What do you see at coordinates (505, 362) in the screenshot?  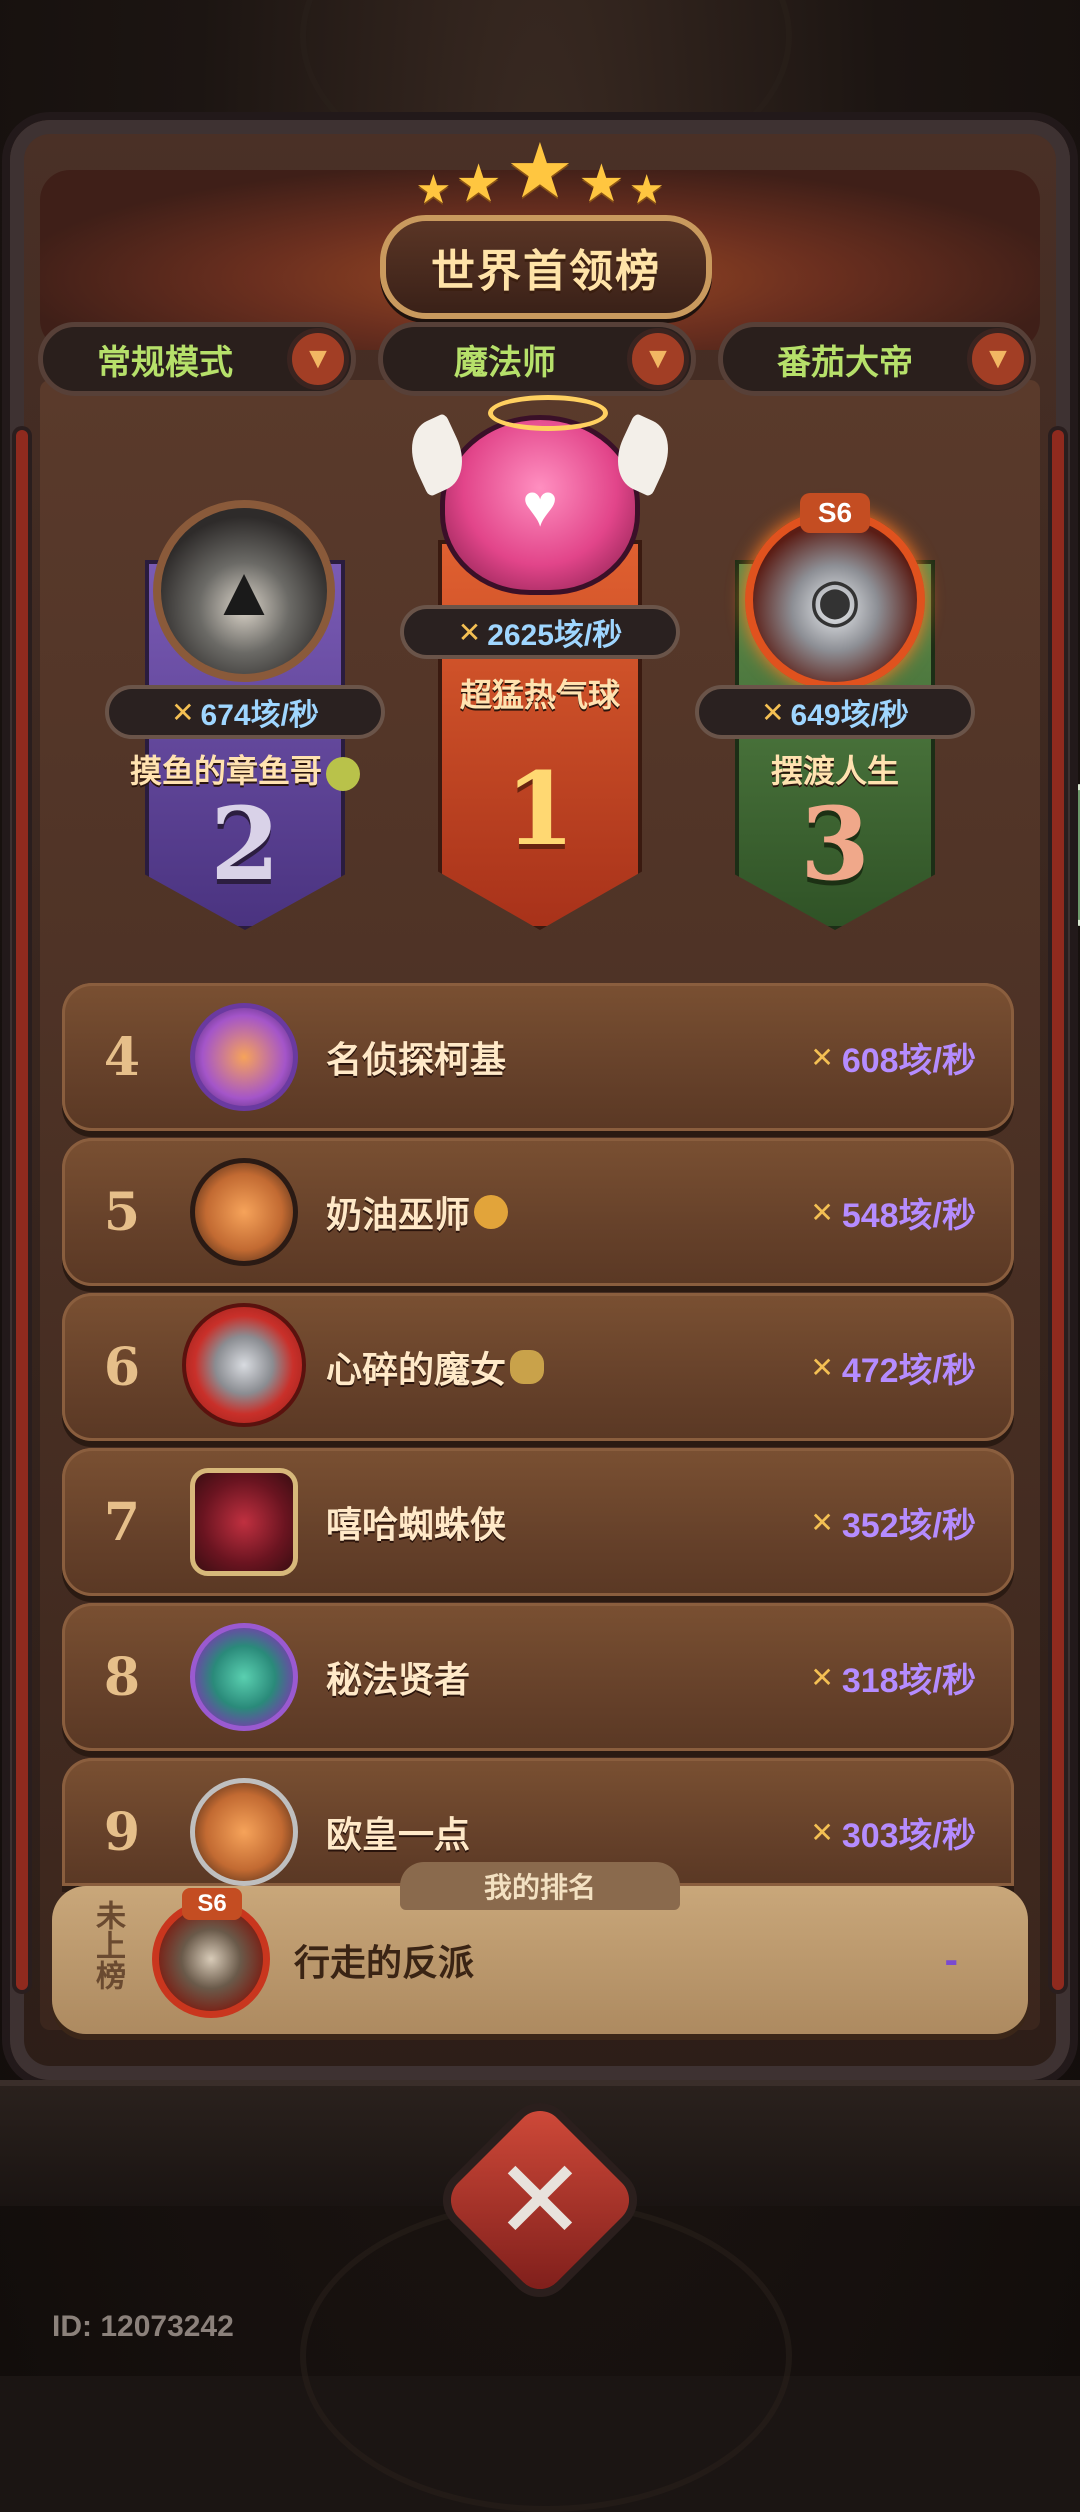 I see `class-dropdown-label: 魔法师` at bounding box center [505, 362].